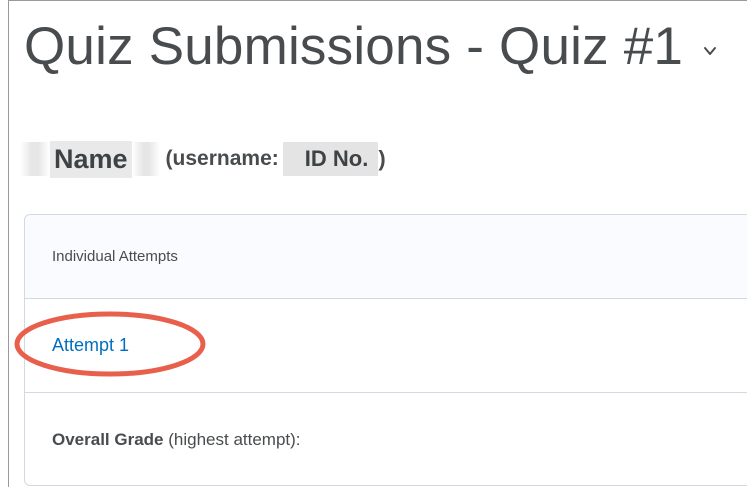  What do you see at coordinates (115, 256) in the screenshot?
I see `attempts-header: Individual Attempts` at bounding box center [115, 256].